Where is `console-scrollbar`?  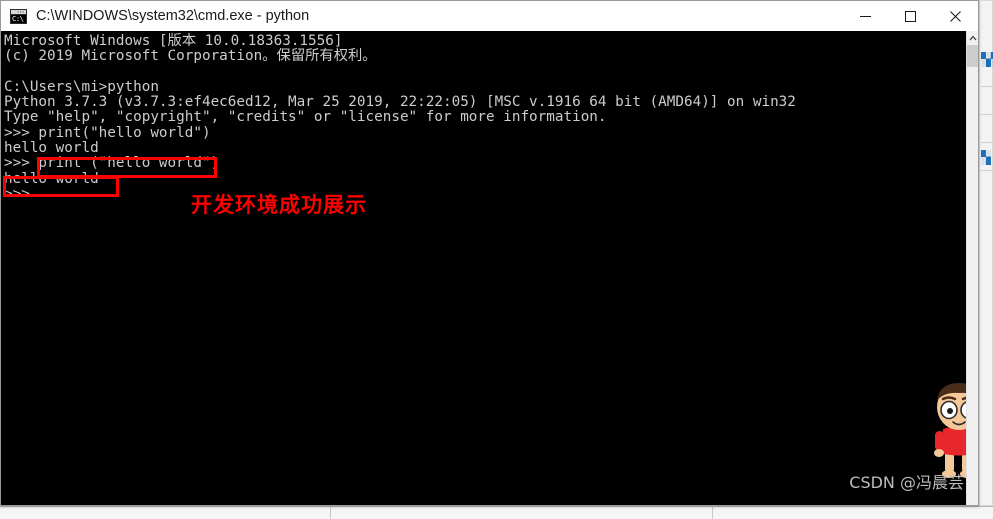 console-scrollbar is located at coordinates (972, 268).